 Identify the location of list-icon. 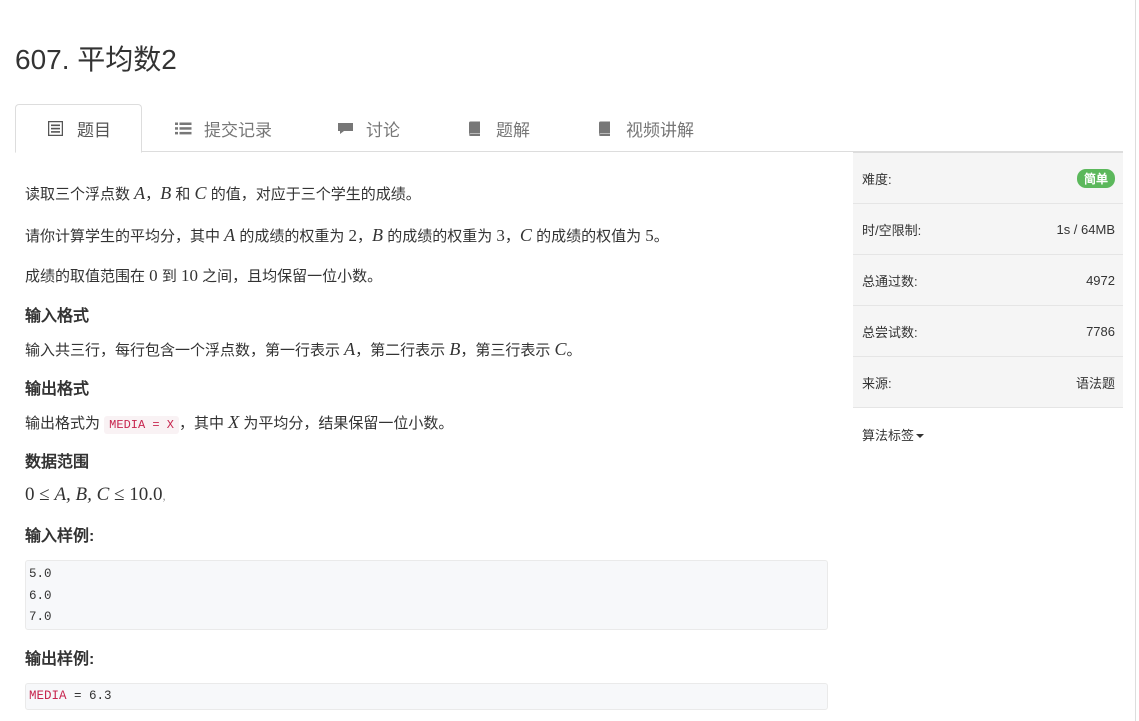
(55, 128).